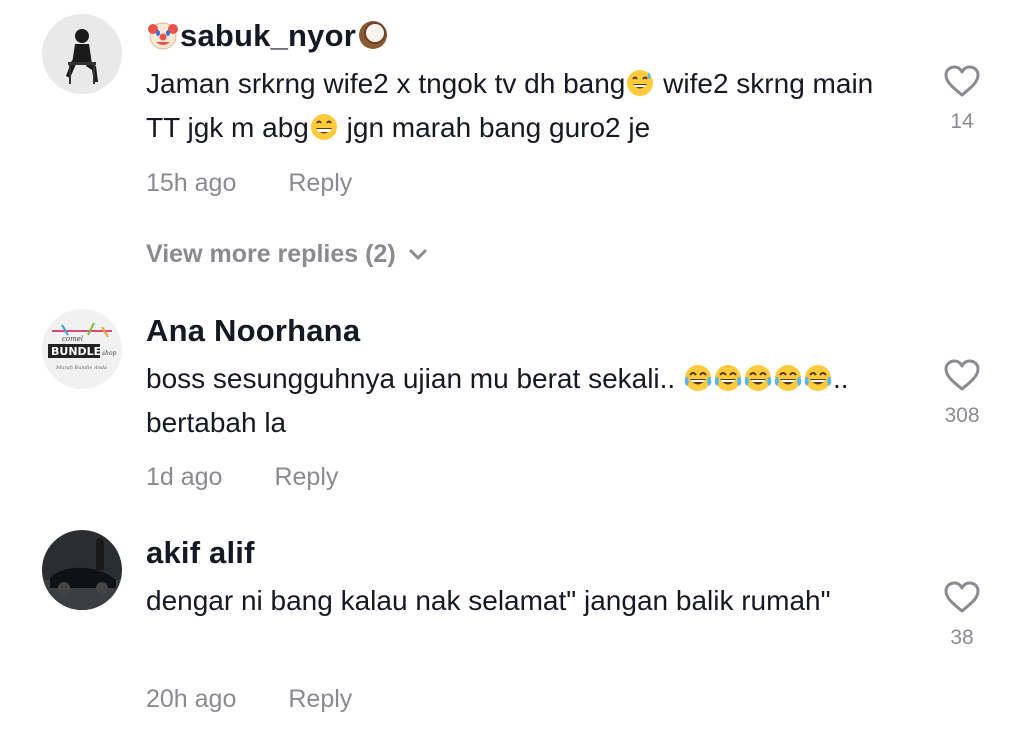 The width and height of the screenshot is (1030, 740). I want to click on comment-time: 1d ago, so click(184, 477).